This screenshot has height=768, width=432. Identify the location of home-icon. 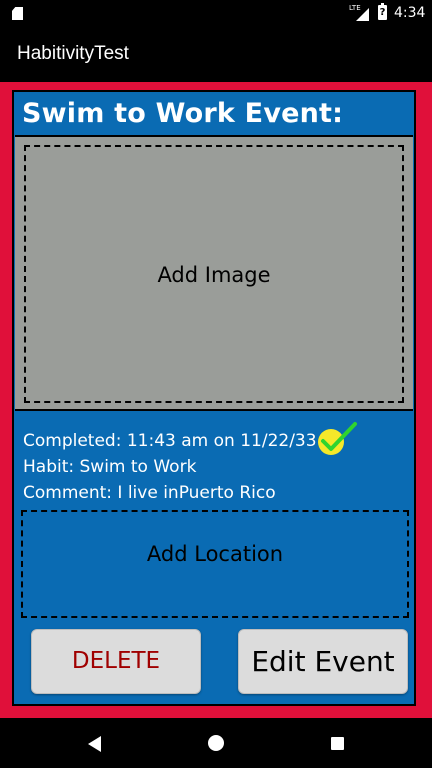
(216, 743).